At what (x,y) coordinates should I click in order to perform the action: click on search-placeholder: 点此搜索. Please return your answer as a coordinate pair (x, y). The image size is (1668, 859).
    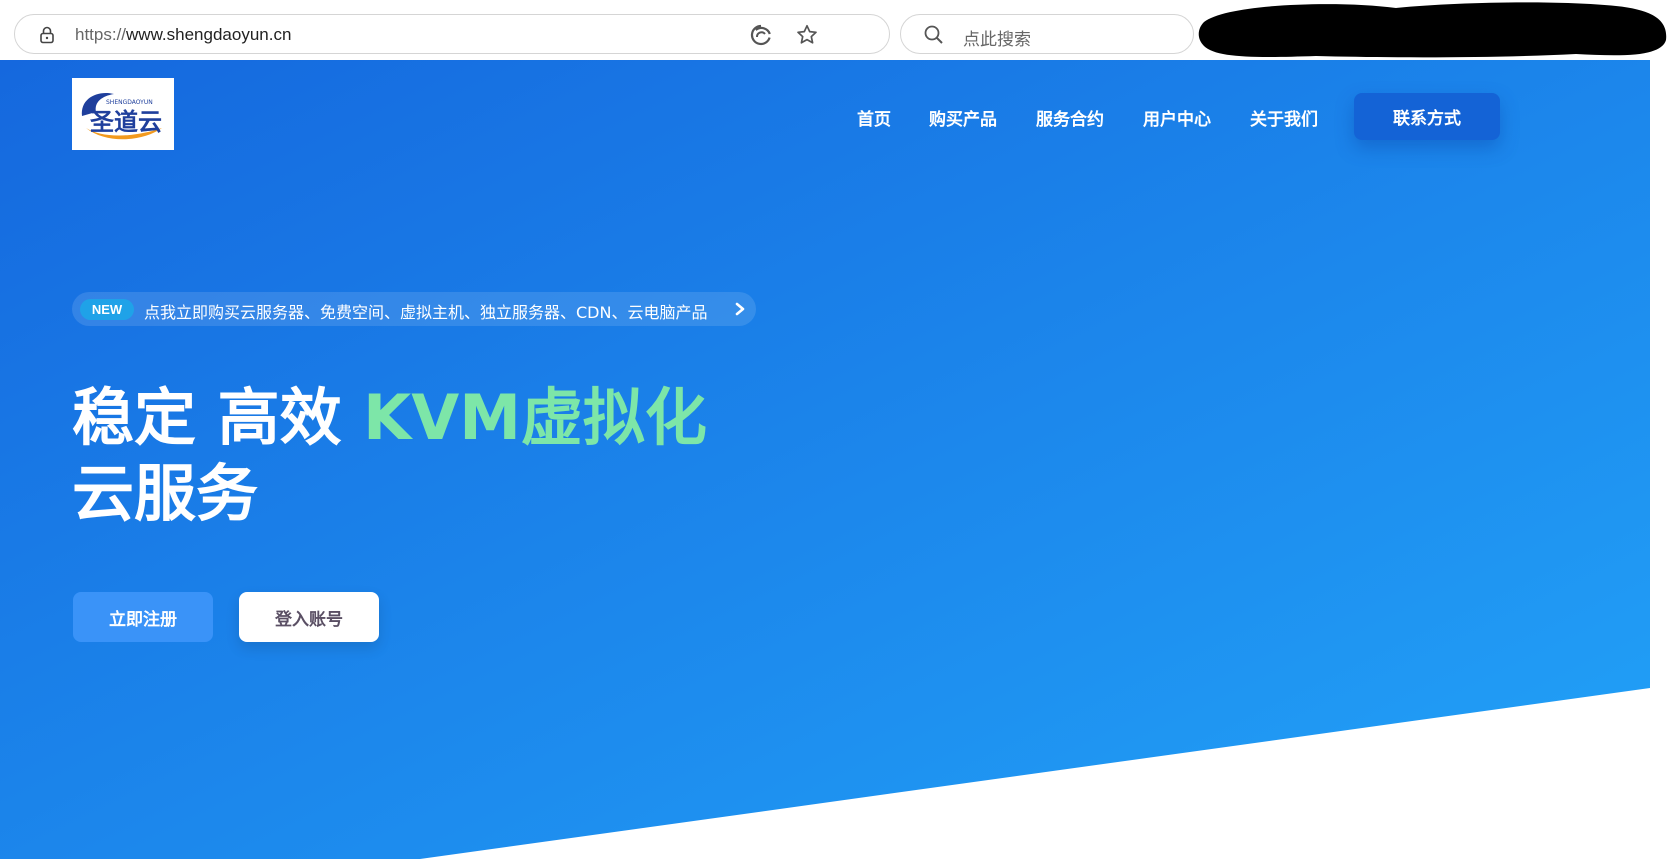
    Looking at the image, I should click on (997, 40).